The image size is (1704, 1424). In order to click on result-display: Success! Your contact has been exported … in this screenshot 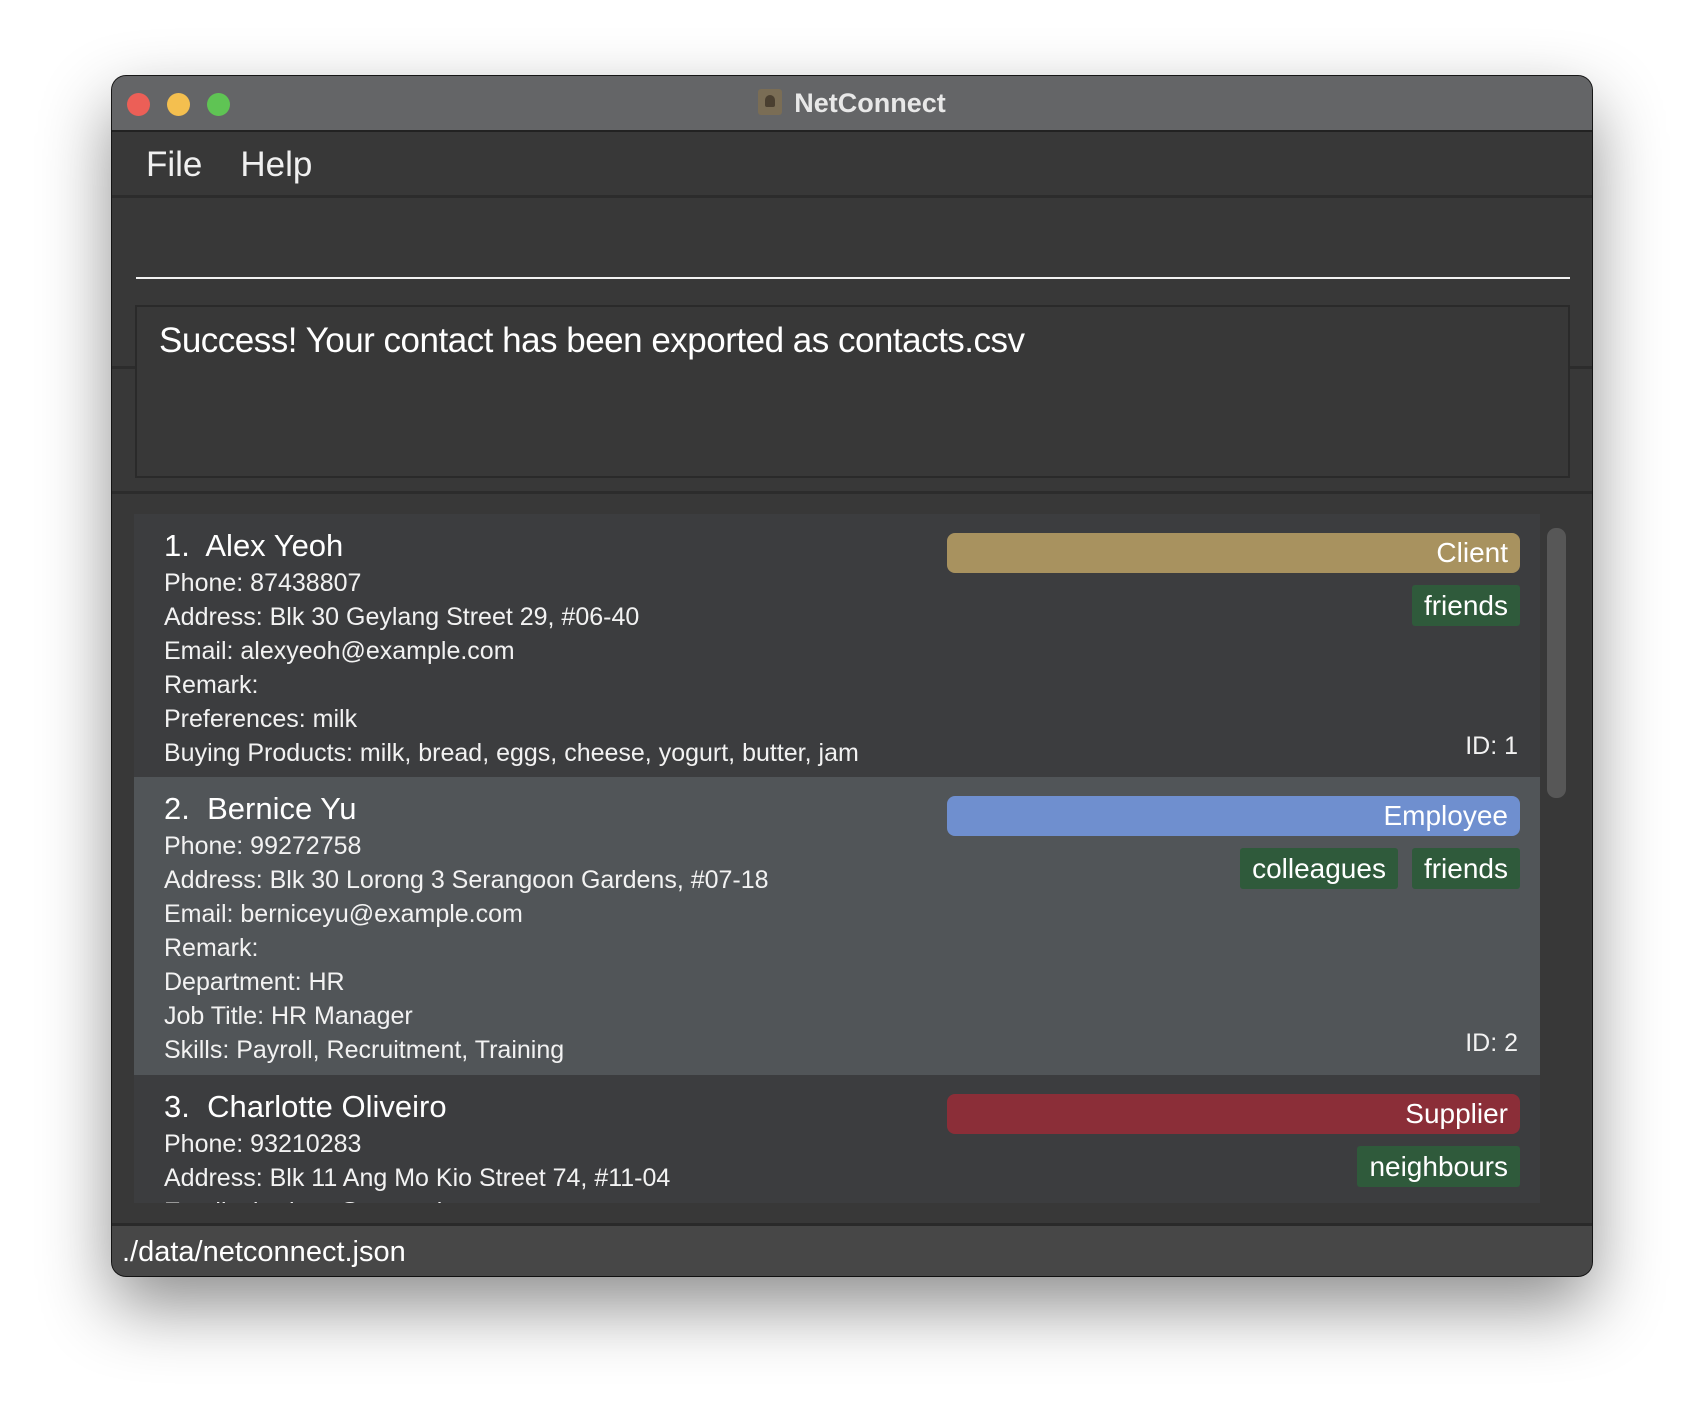, I will do `click(852, 391)`.